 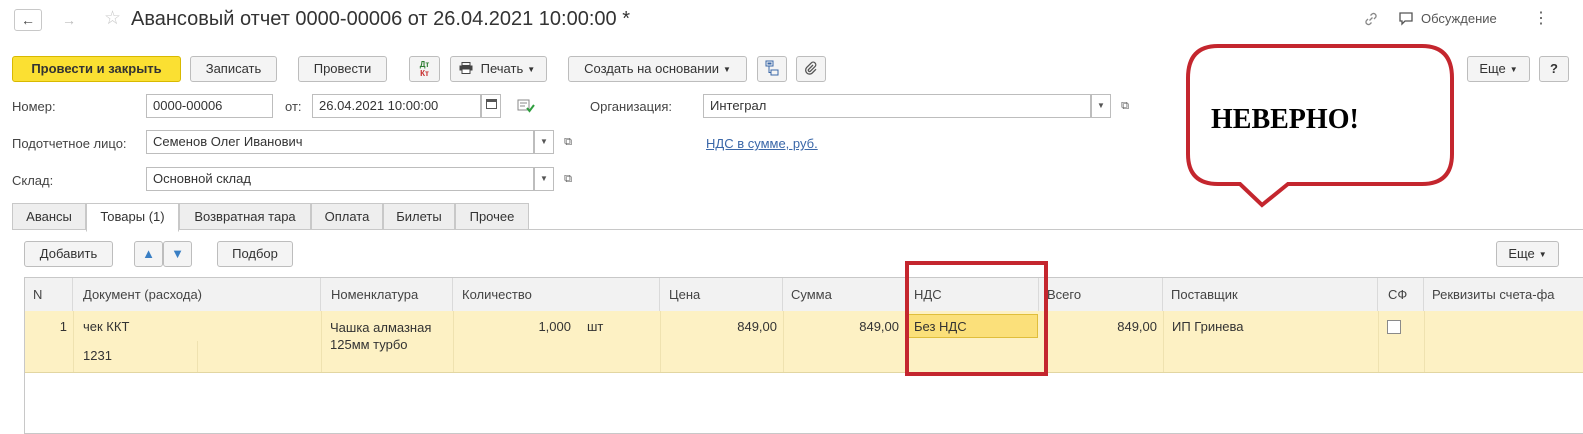 What do you see at coordinates (1541, 18) in the screenshot?
I see `menu-kebab-icon: ⋮` at bounding box center [1541, 18].